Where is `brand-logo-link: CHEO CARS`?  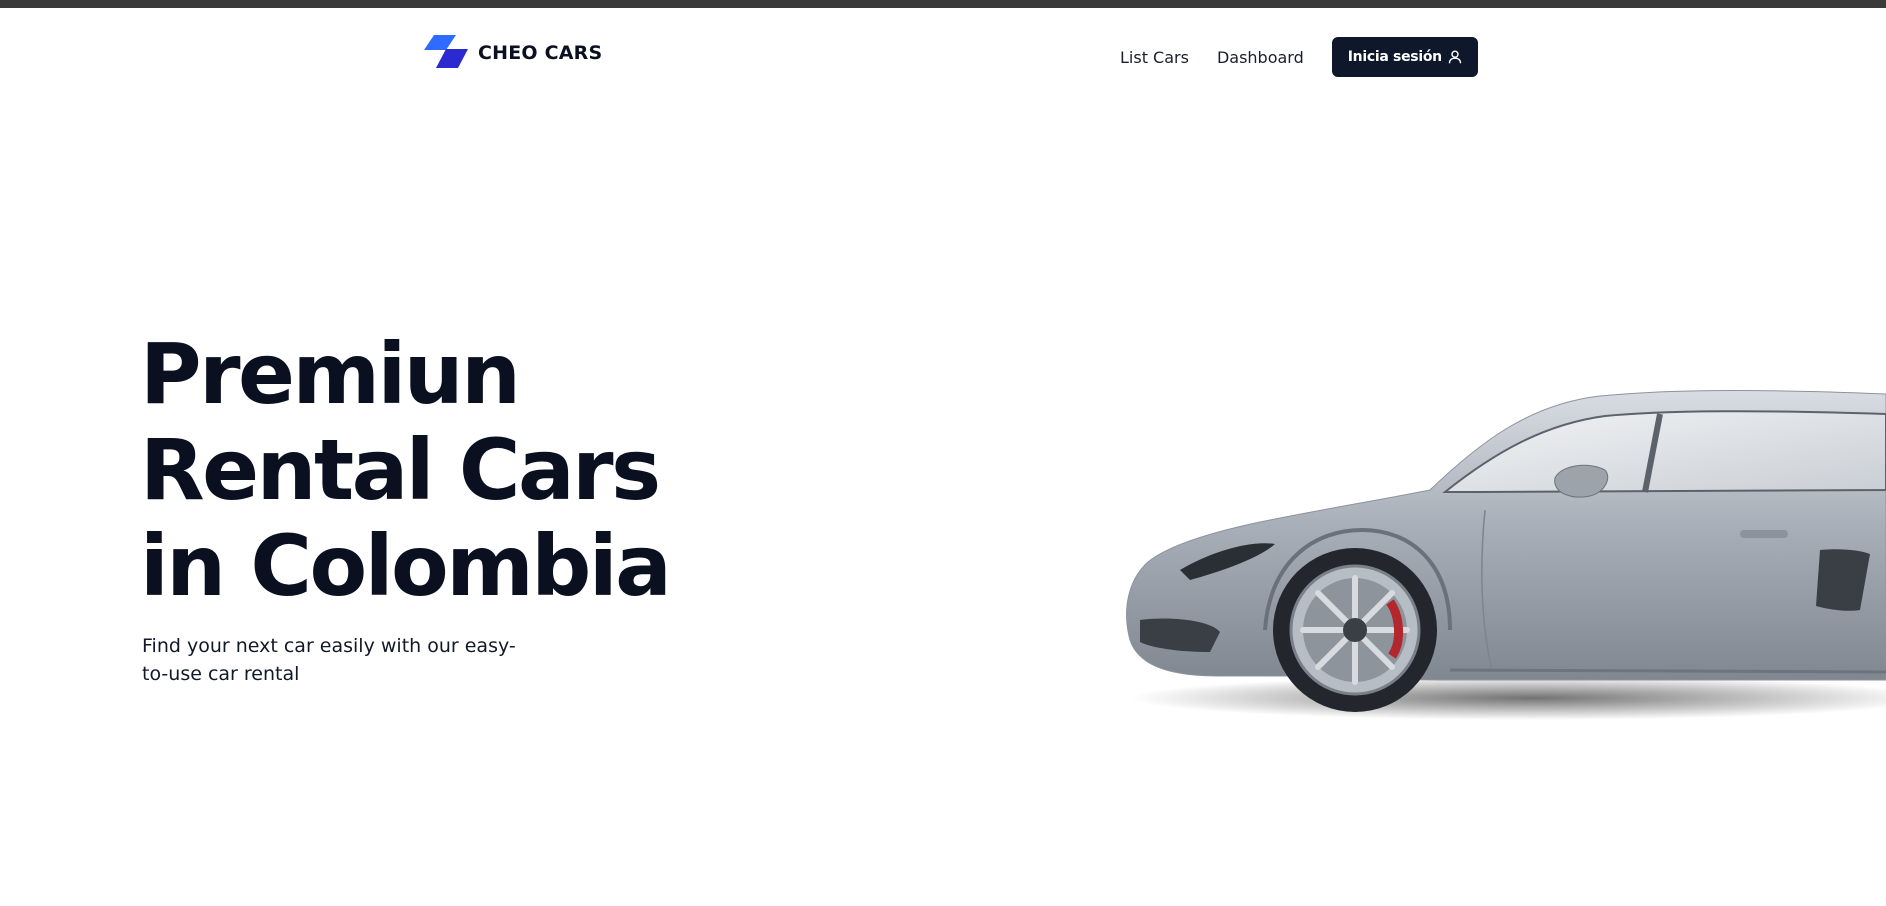
brand-logo-link: CHEO CARS is located at coordinates (512, 53).